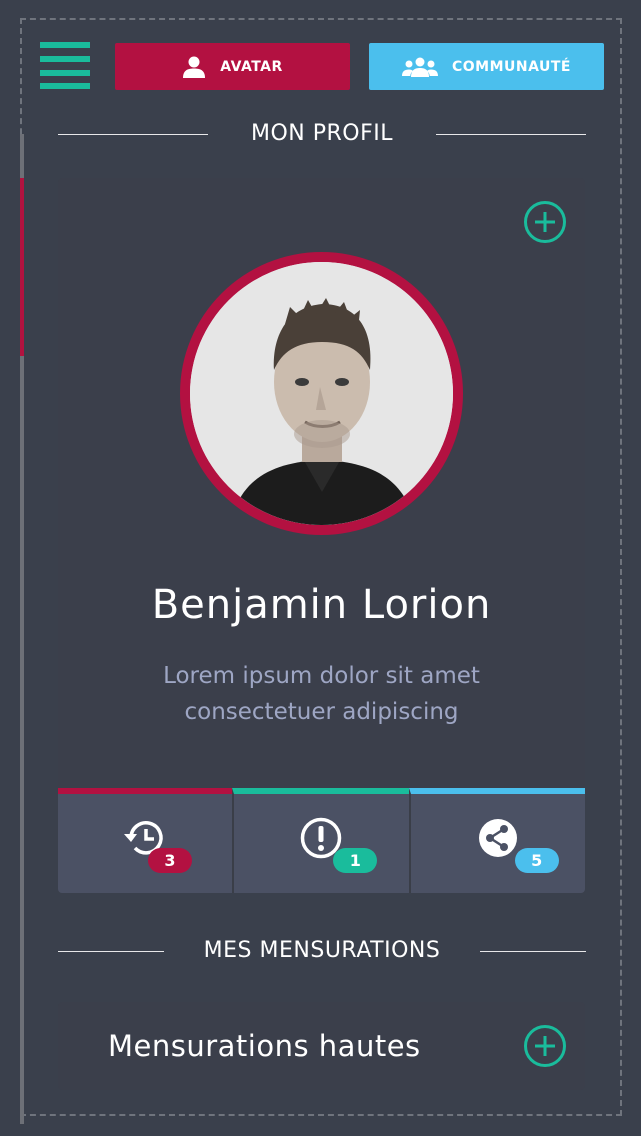 This screenshot has height=1136, width=641. What do you see at coordinates (419, 67) in the screenshot?
I see `group-icon` at bounding box center [419, 67].